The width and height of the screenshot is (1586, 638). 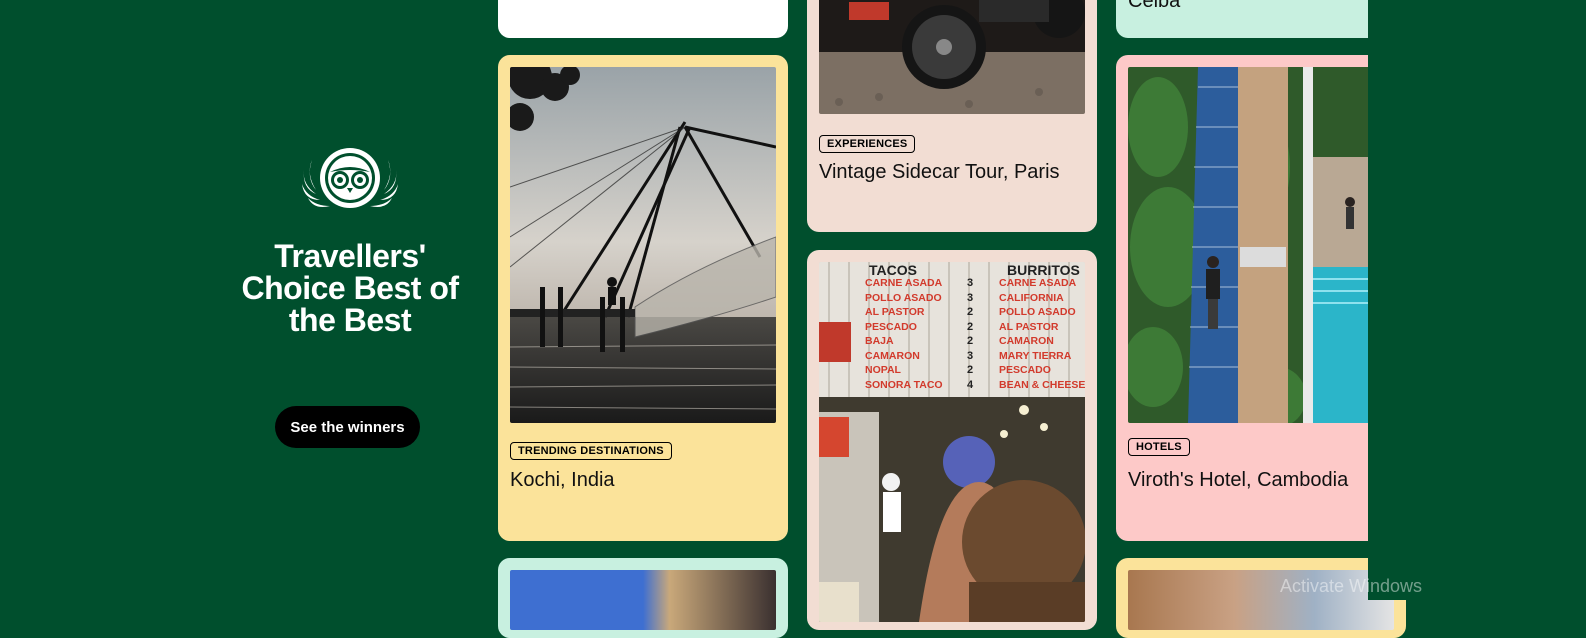 I want to click on card-title: Kochi, India, so click(x=562, y=480).